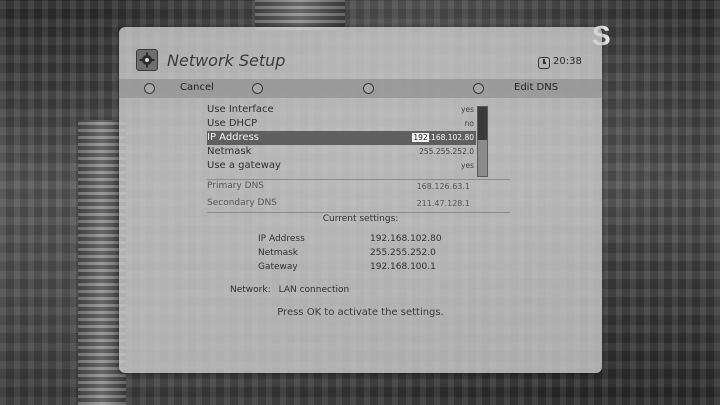  What do you see at coordinates (278, 253) in the screenshot?
I see `current-label: Netmask` at bounding box center [278, 253].